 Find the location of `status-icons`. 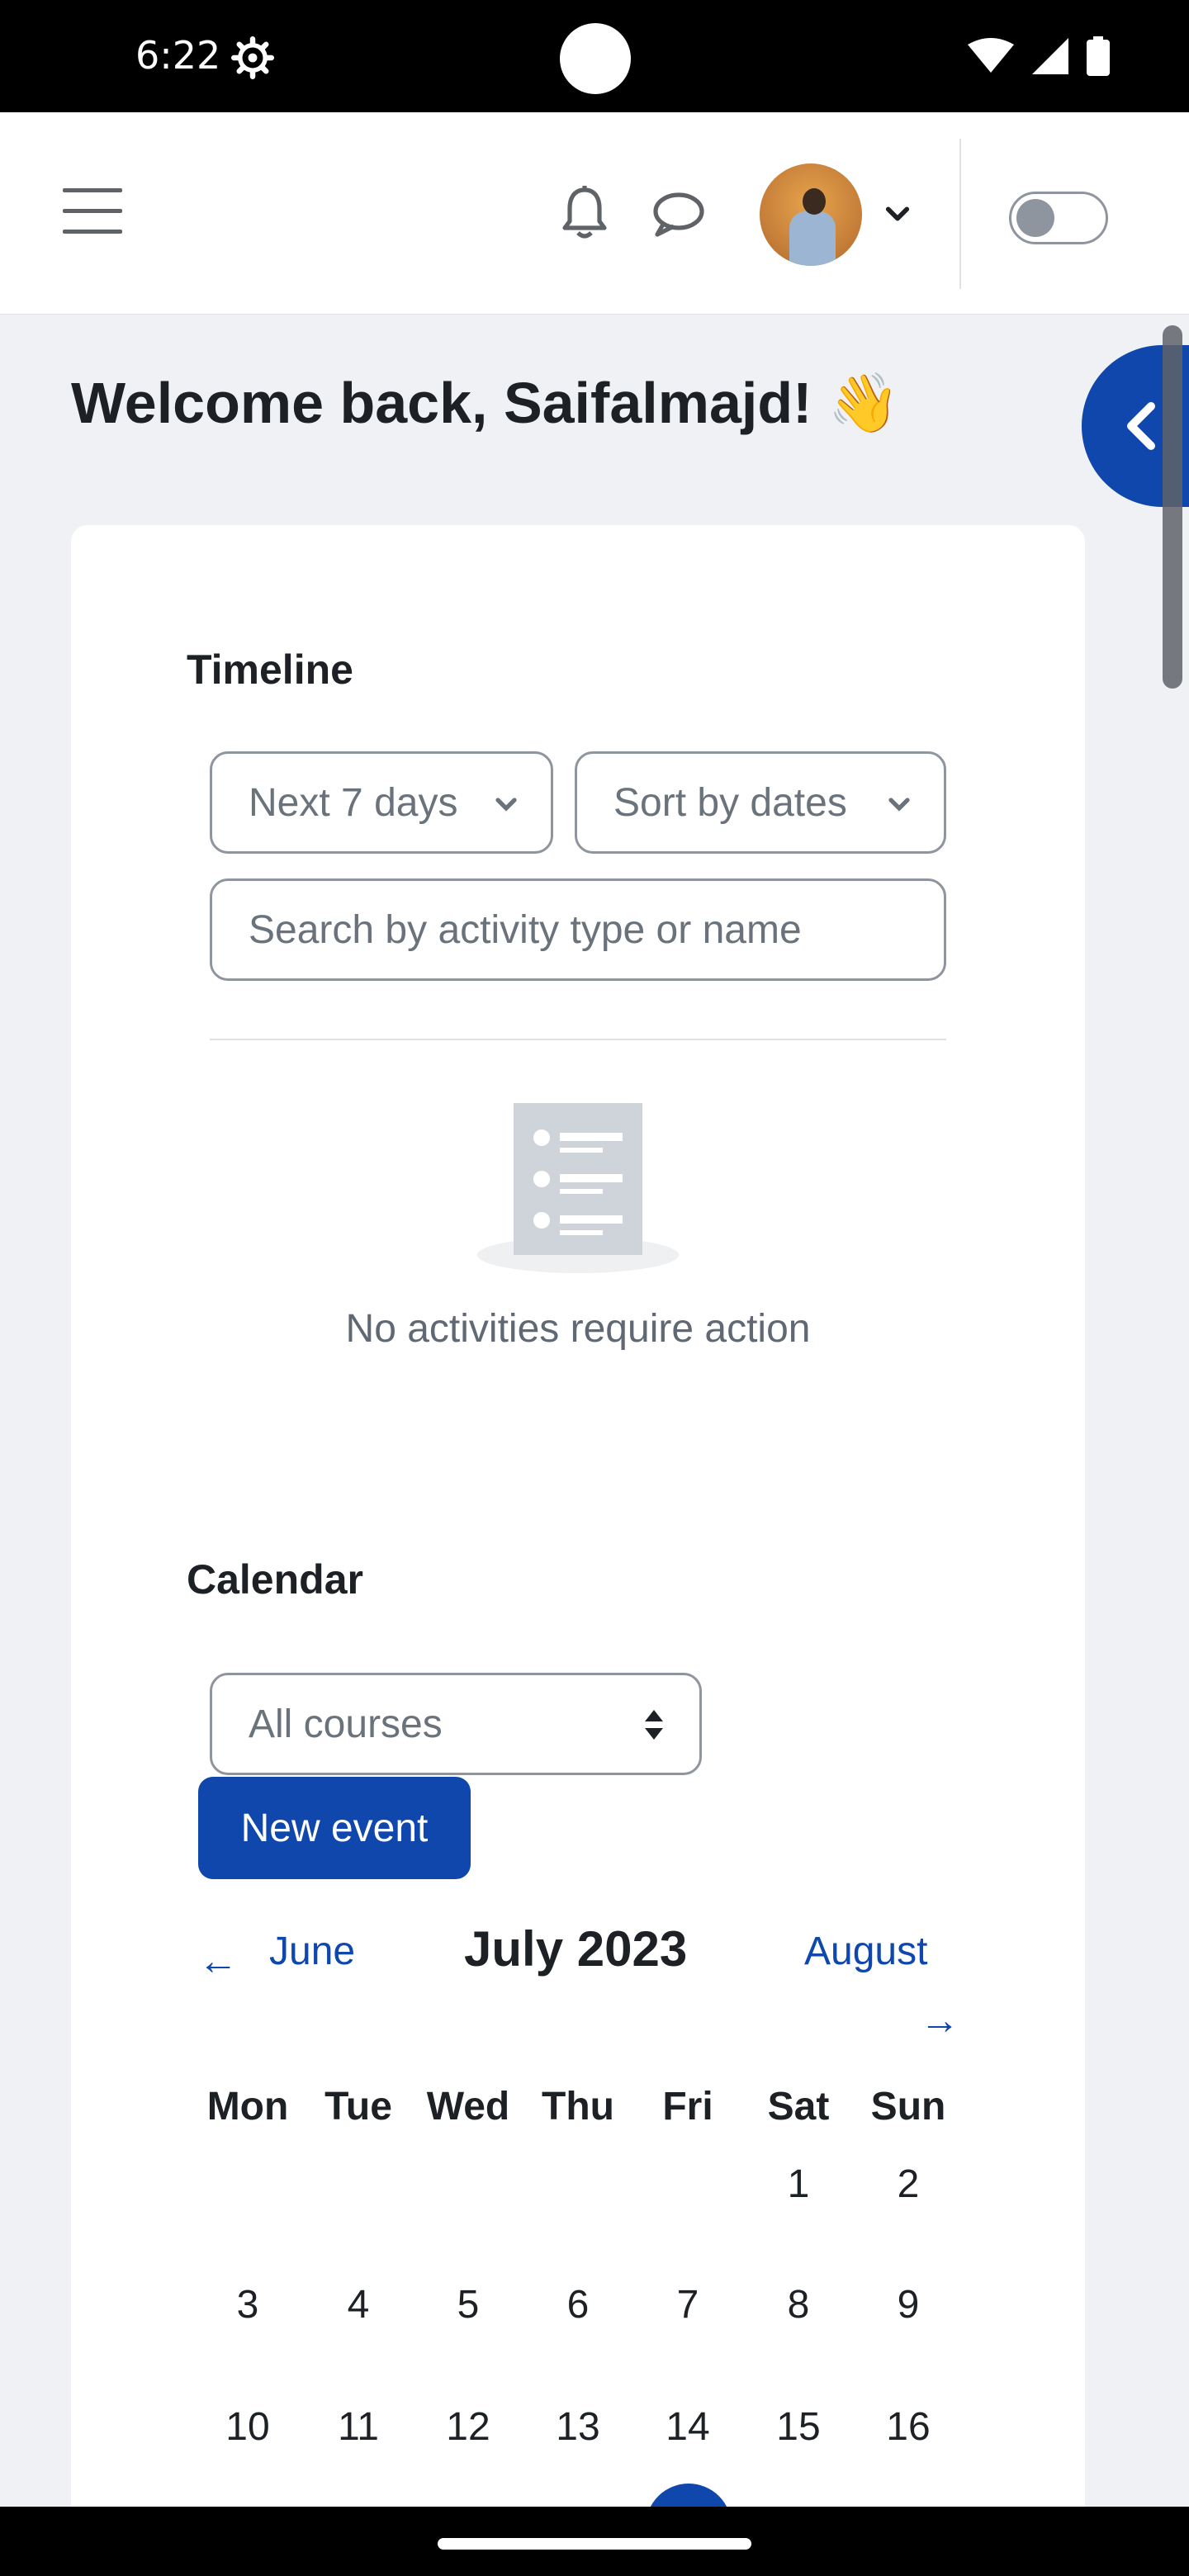

status-icons is located at coordinates (1039, 56).